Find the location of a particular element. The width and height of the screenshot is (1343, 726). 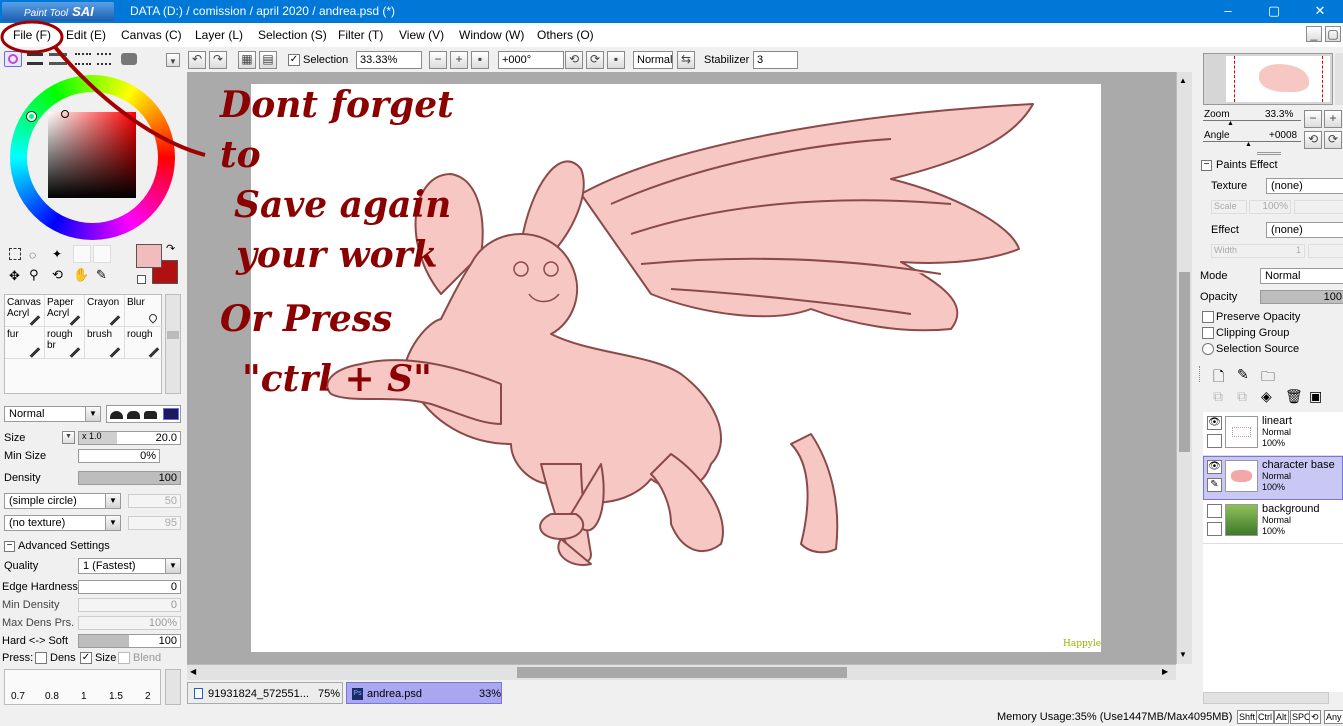

scroll-left-icon: ◀ is located at coordinates (193, 671).